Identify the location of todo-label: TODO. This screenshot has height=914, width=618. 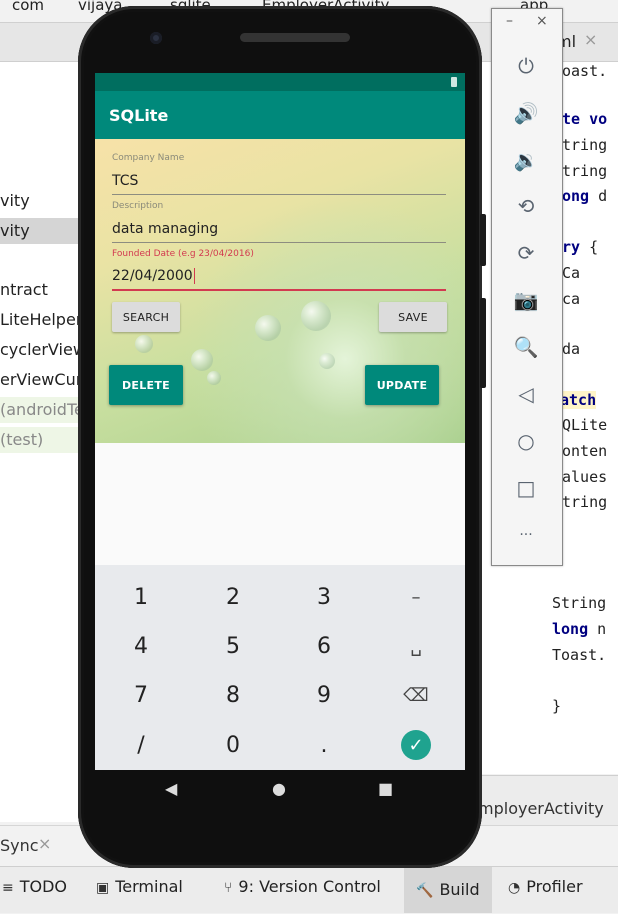
(43, 886).